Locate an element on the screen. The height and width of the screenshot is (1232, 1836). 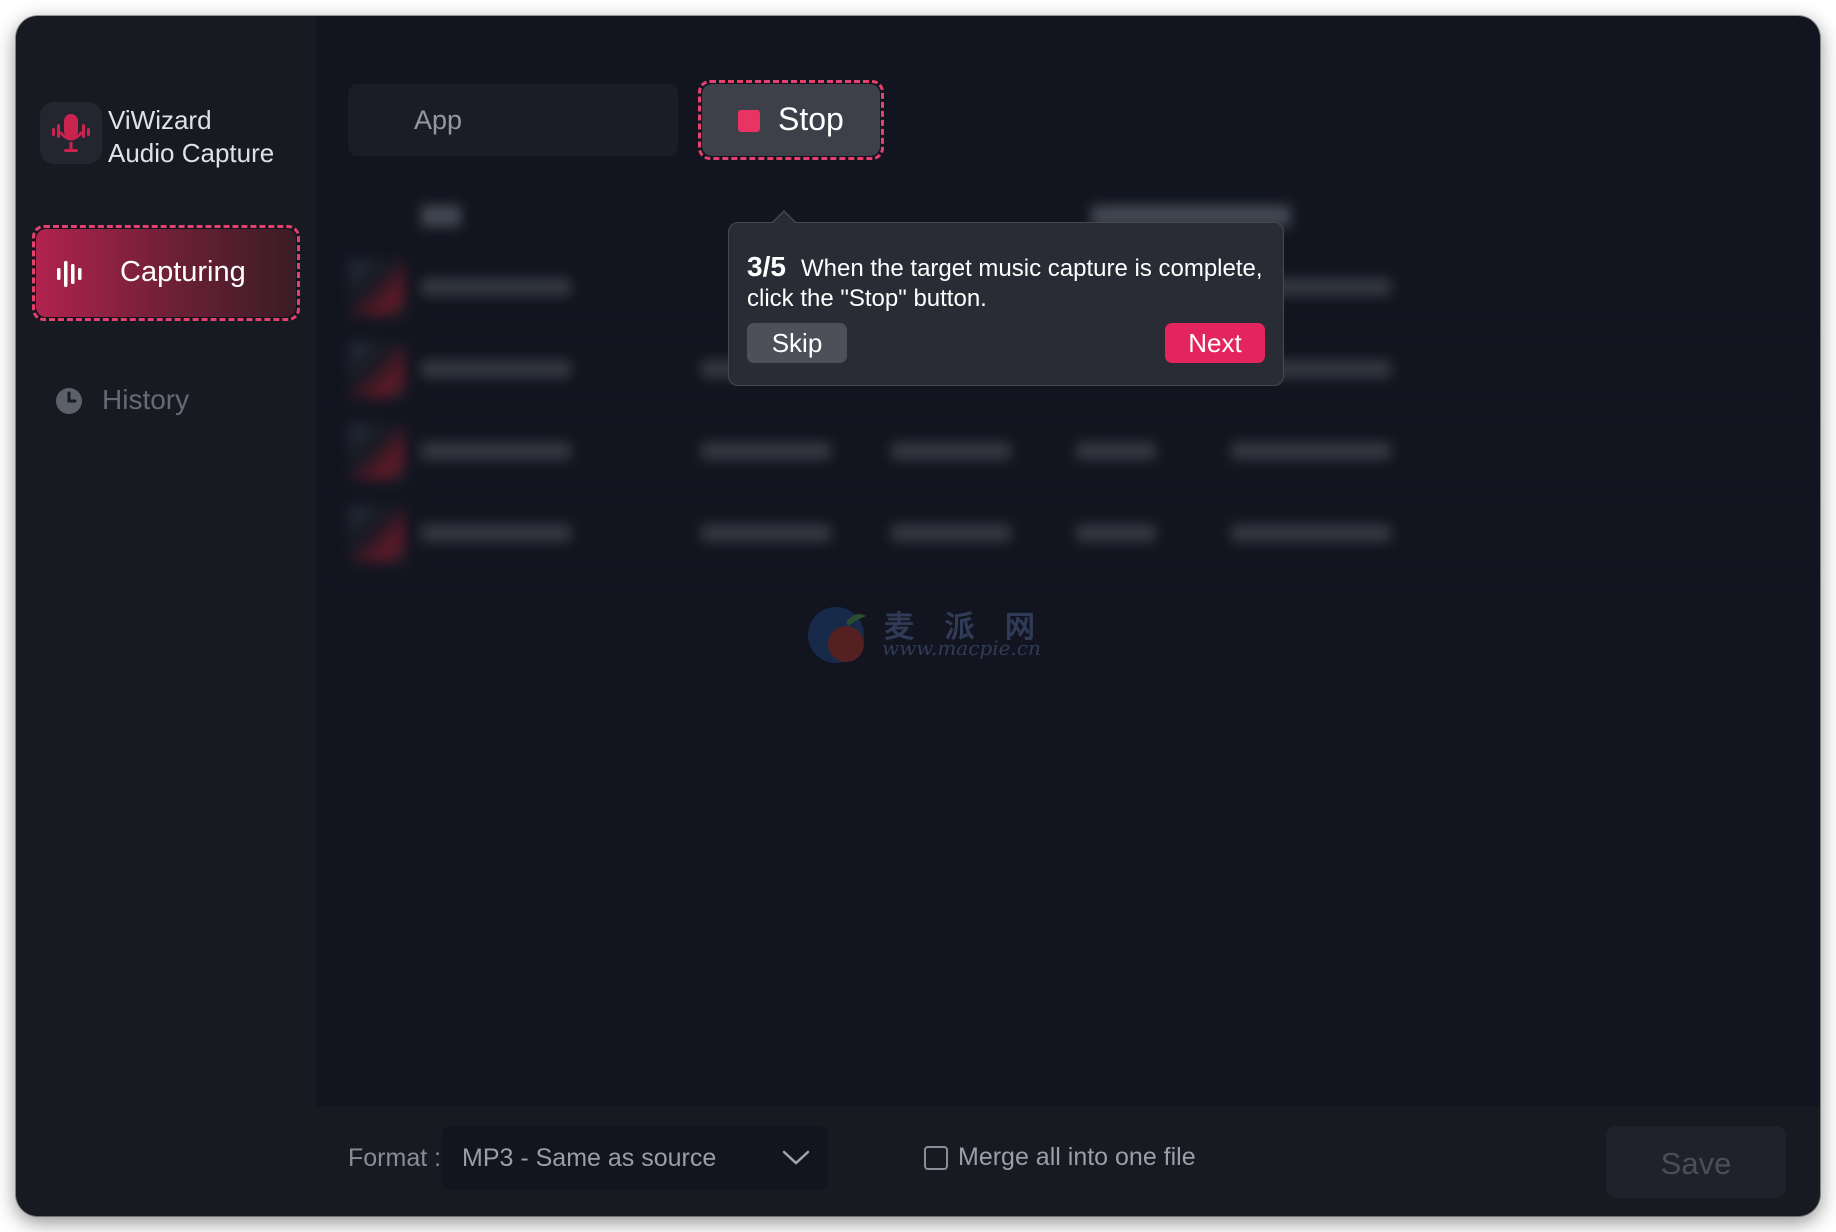
format-label: Format : is located at coordinates (395, 1158).